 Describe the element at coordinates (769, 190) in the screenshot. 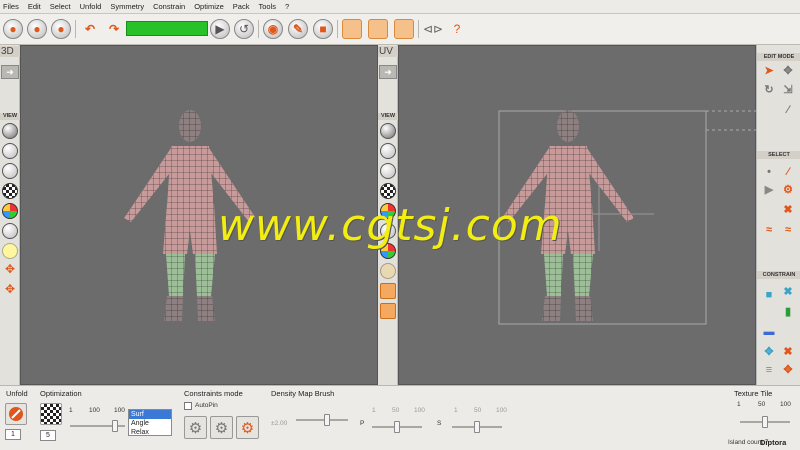

I see `select-face-icon: ▶` at that location.